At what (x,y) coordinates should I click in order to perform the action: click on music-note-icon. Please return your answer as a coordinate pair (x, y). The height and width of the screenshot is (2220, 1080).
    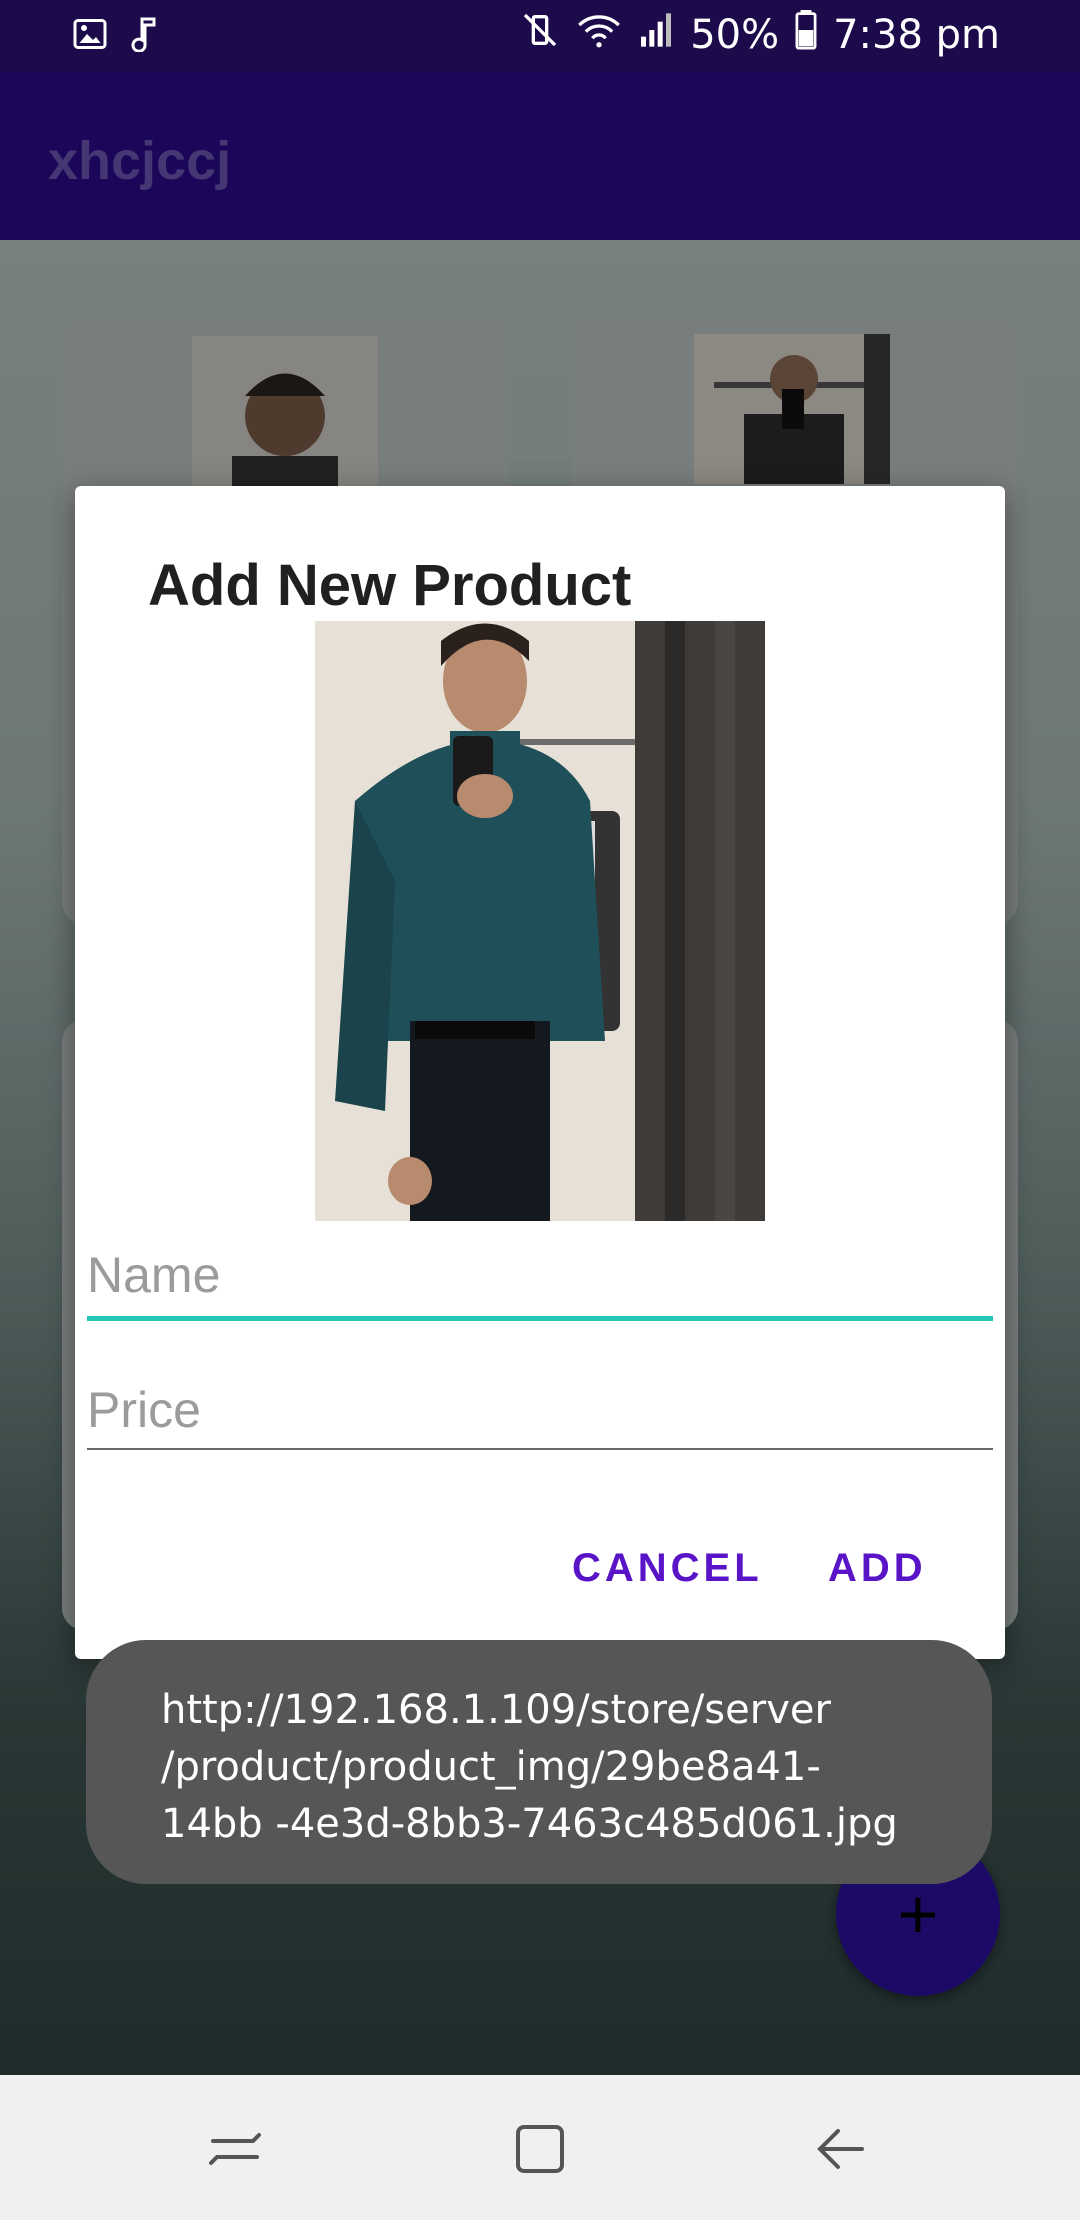
    Looking at the image, I should click on (145, 36).